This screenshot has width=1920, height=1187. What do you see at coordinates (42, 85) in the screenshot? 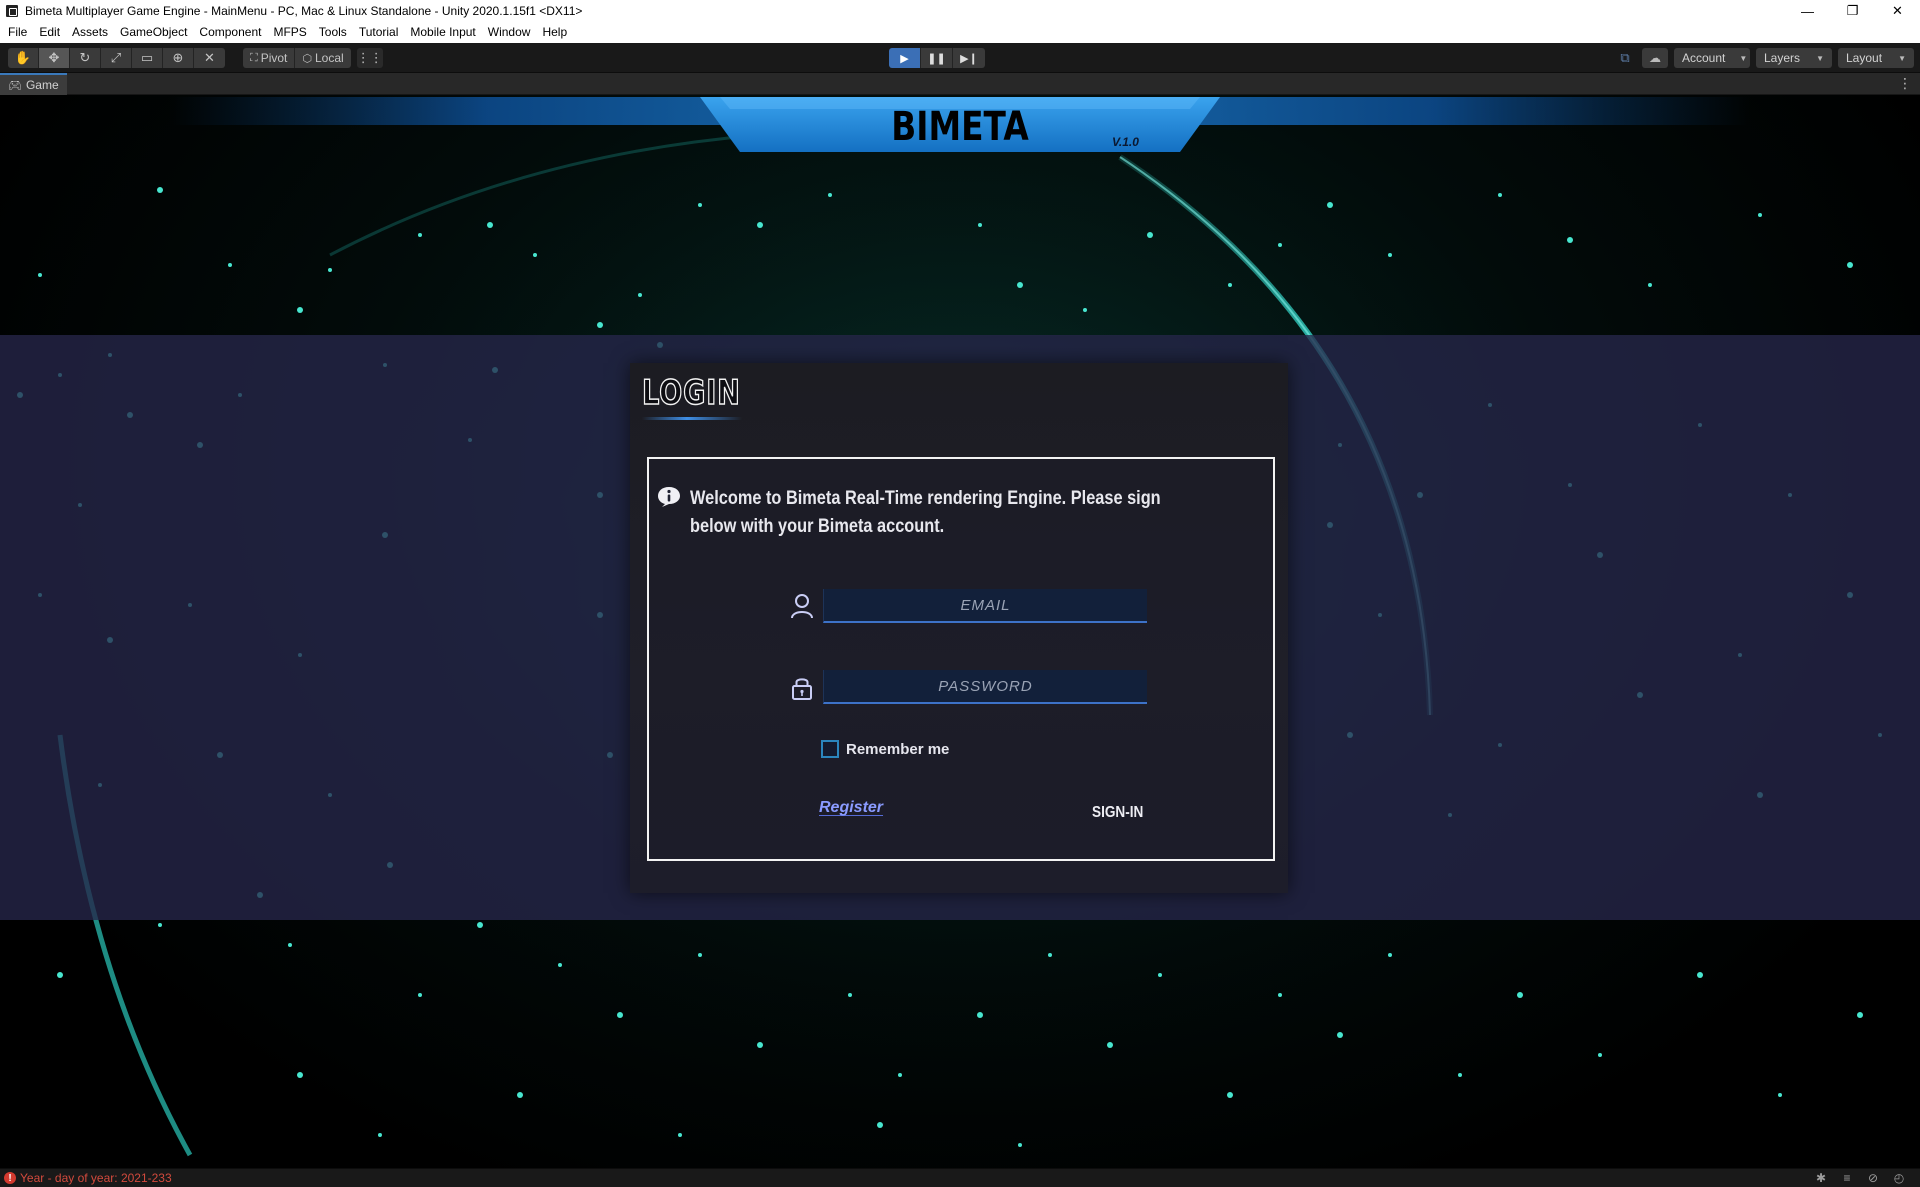
I see `tab-game-label: Game` at bounding box center [42, 85].